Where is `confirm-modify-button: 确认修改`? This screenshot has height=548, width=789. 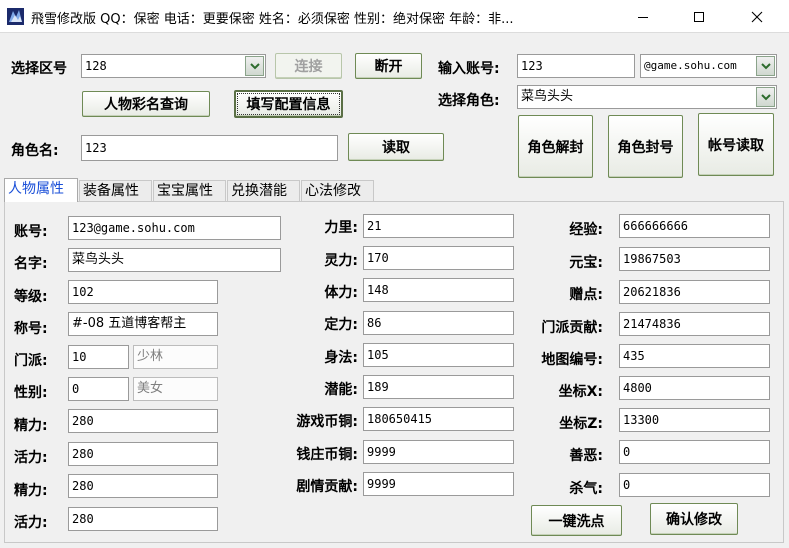 confirm-modify-button: 确认修改 is located at coordinates (694, 519).